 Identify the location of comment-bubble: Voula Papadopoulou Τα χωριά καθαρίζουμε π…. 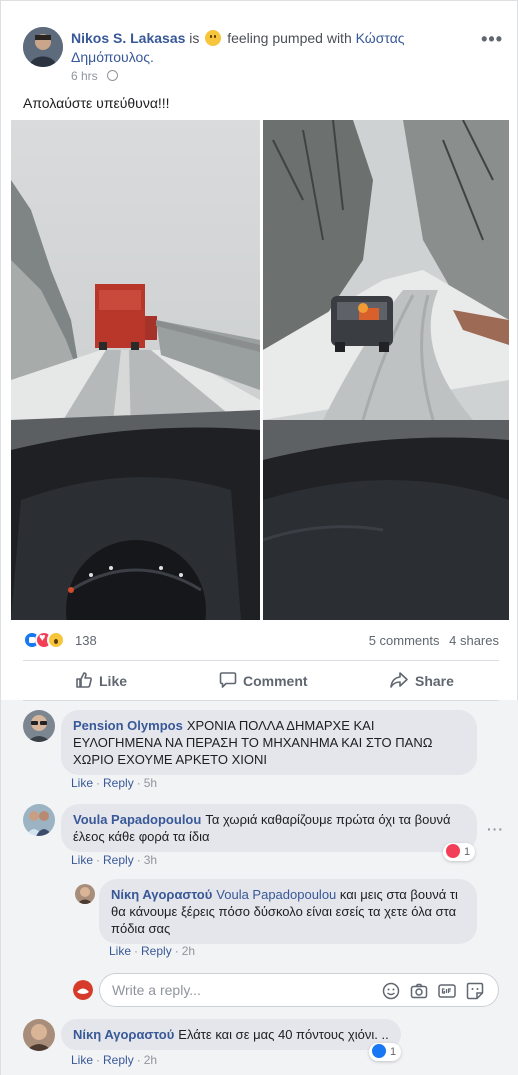
(269, 828).